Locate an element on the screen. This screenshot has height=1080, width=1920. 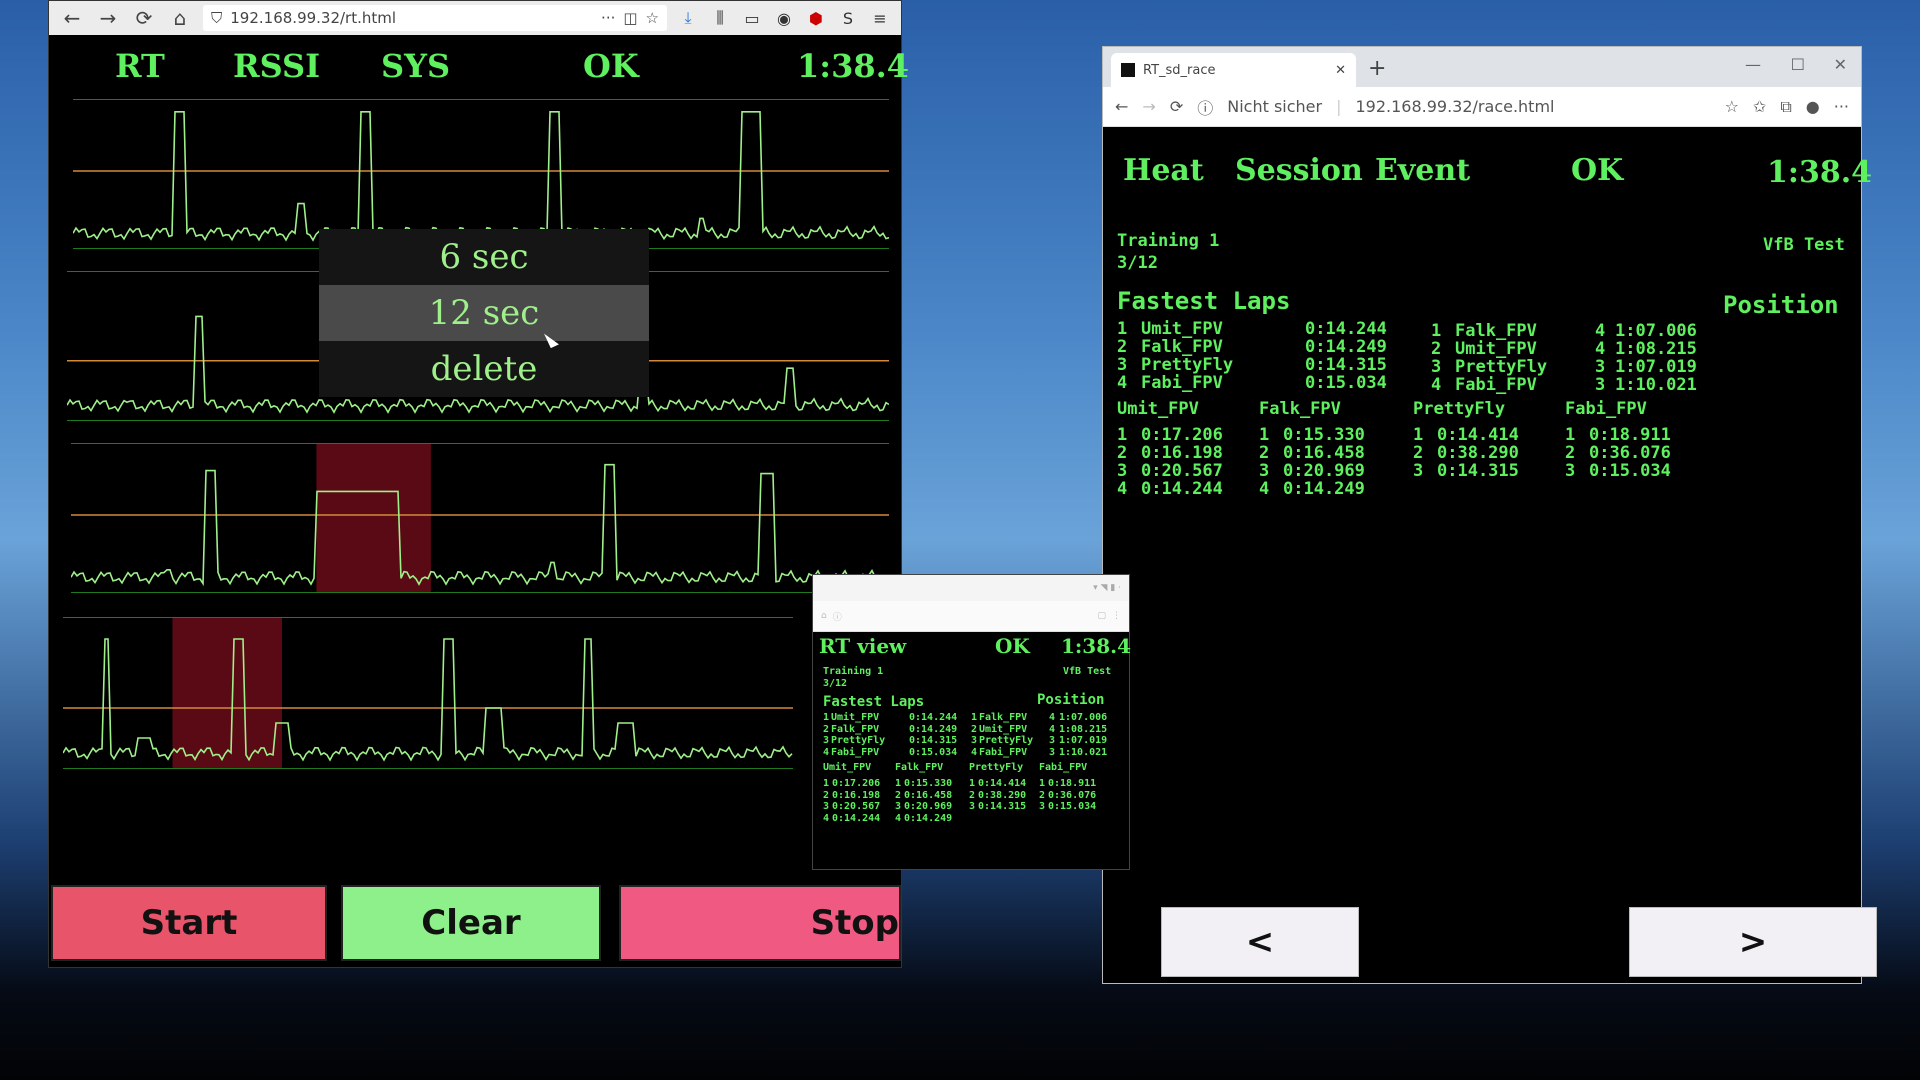
address-bar: ⛉ 192.168.99.32/rt.html ··· ◫ ☆ is located at coordinates (435, 18).